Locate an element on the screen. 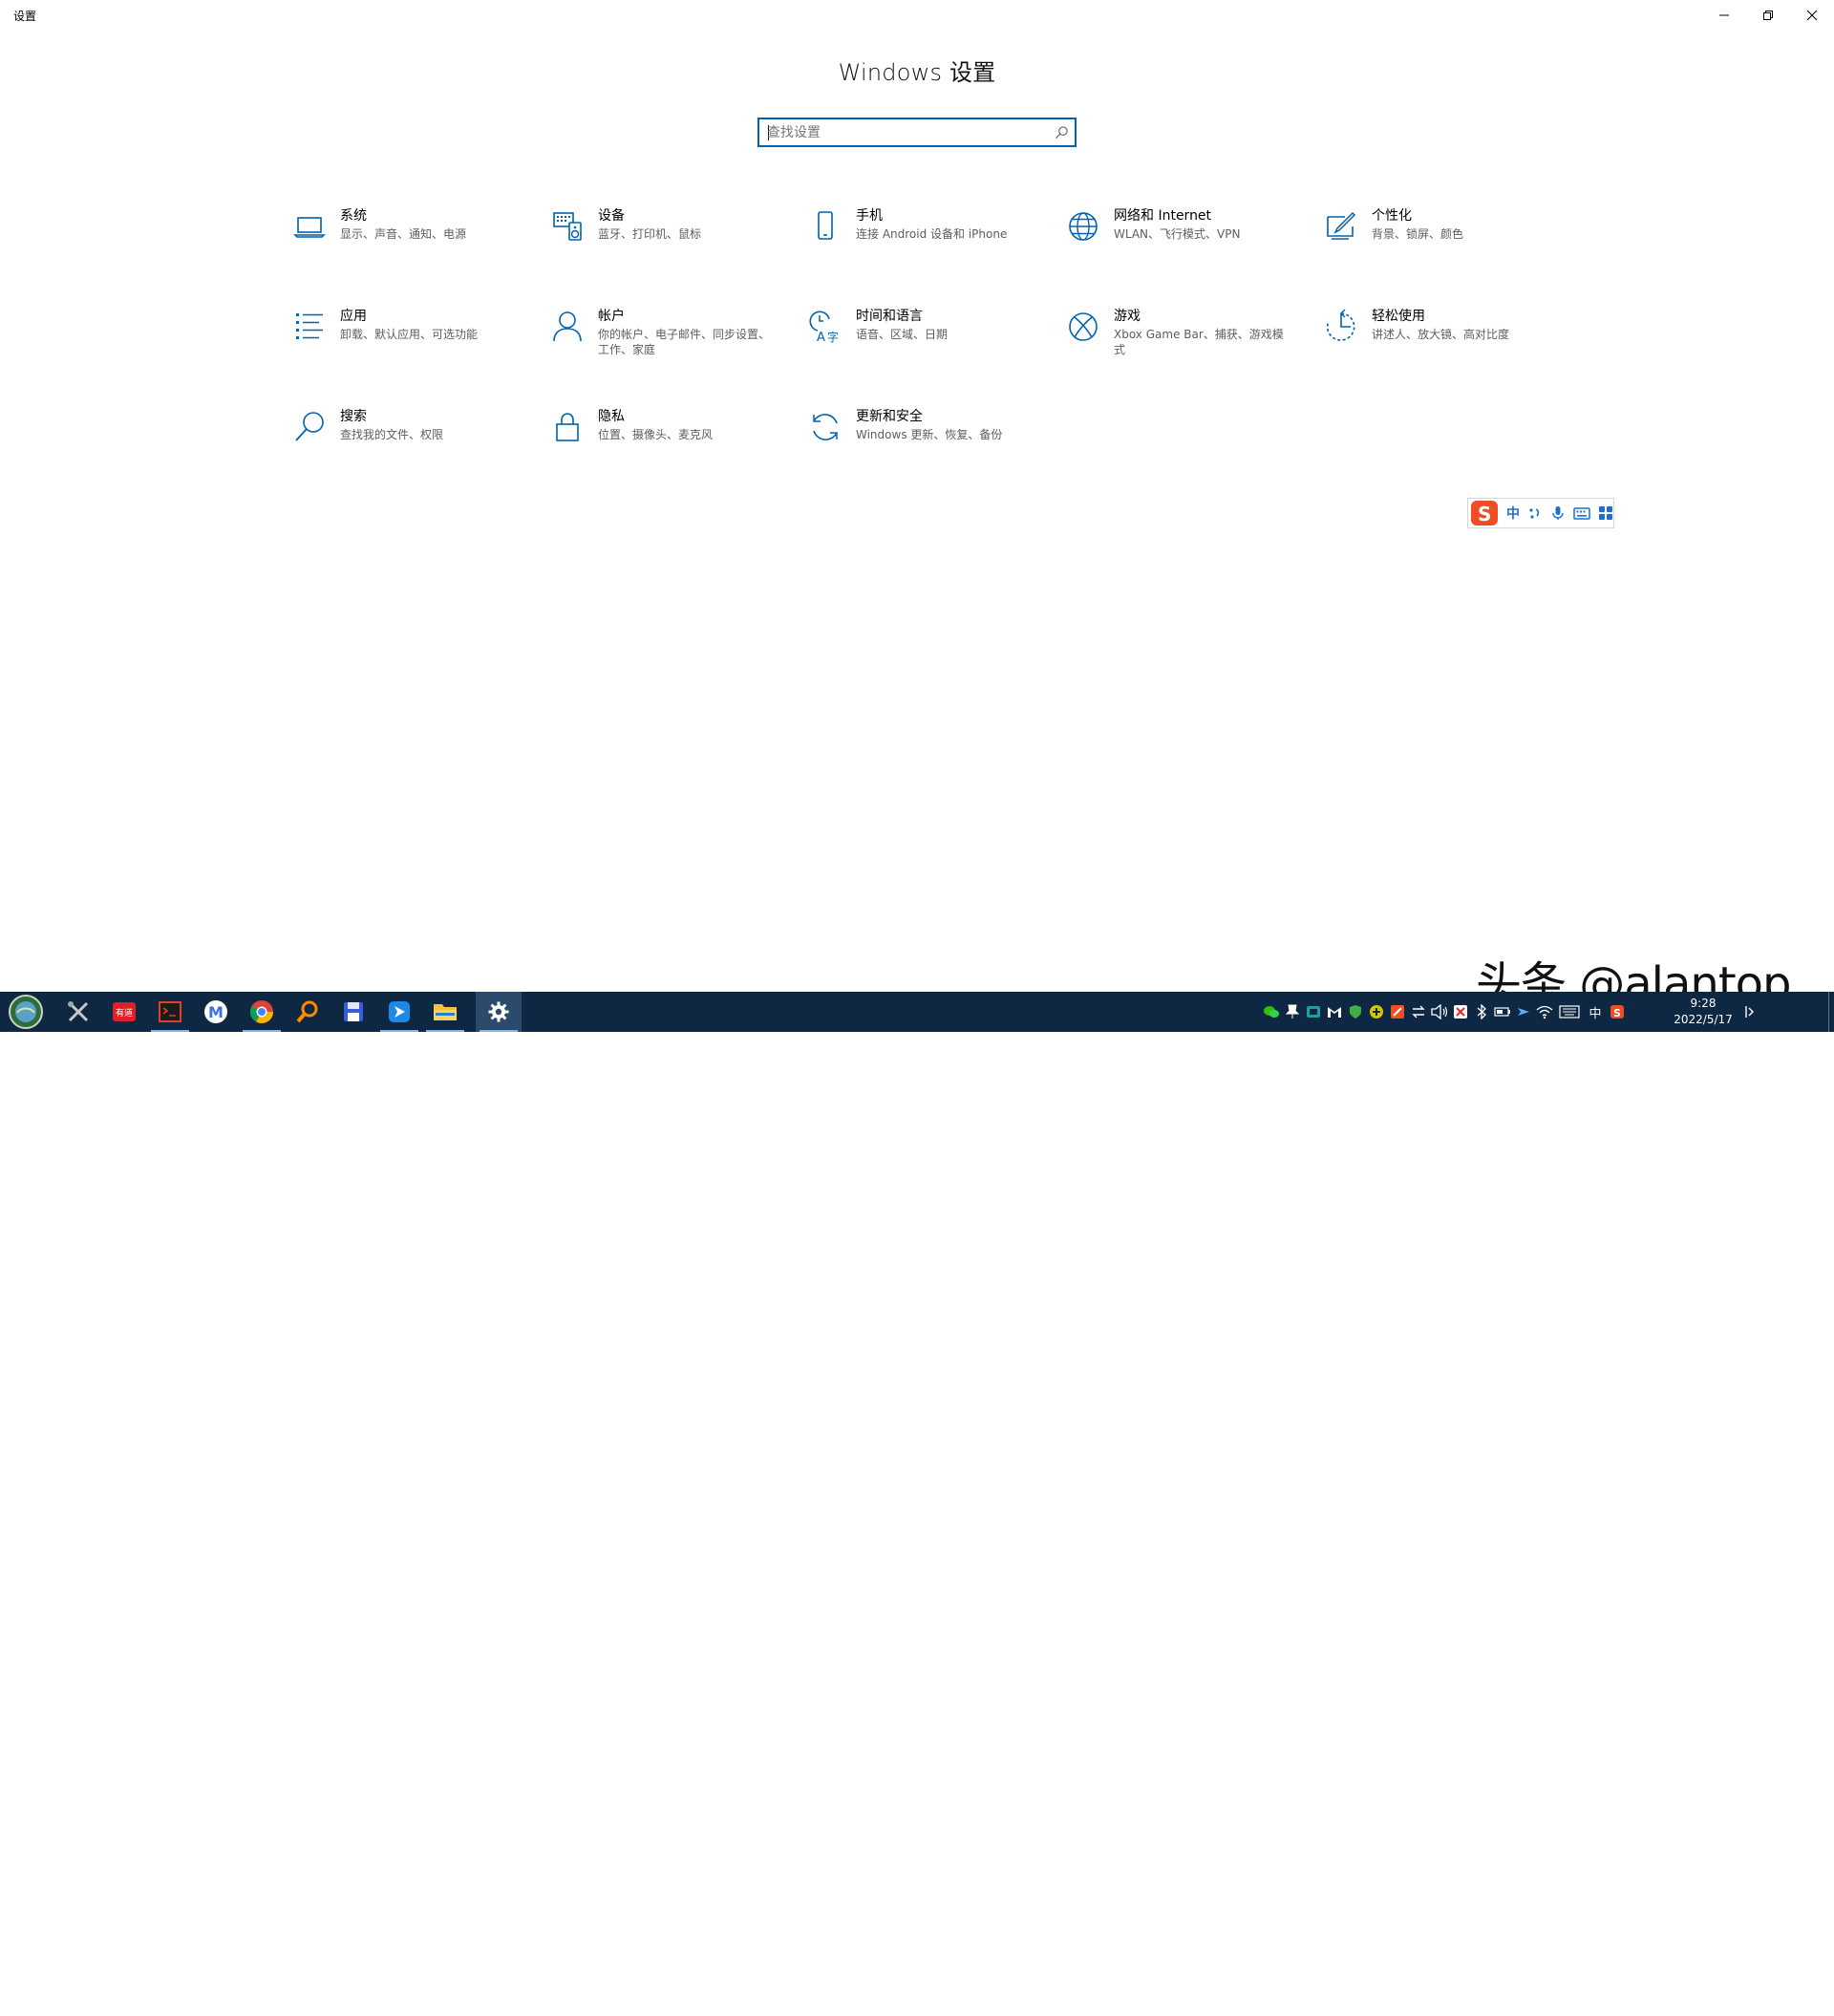  tile-personalization: 个性化 背景、锁屏、颜色 is located at coordinates (1438, 244).